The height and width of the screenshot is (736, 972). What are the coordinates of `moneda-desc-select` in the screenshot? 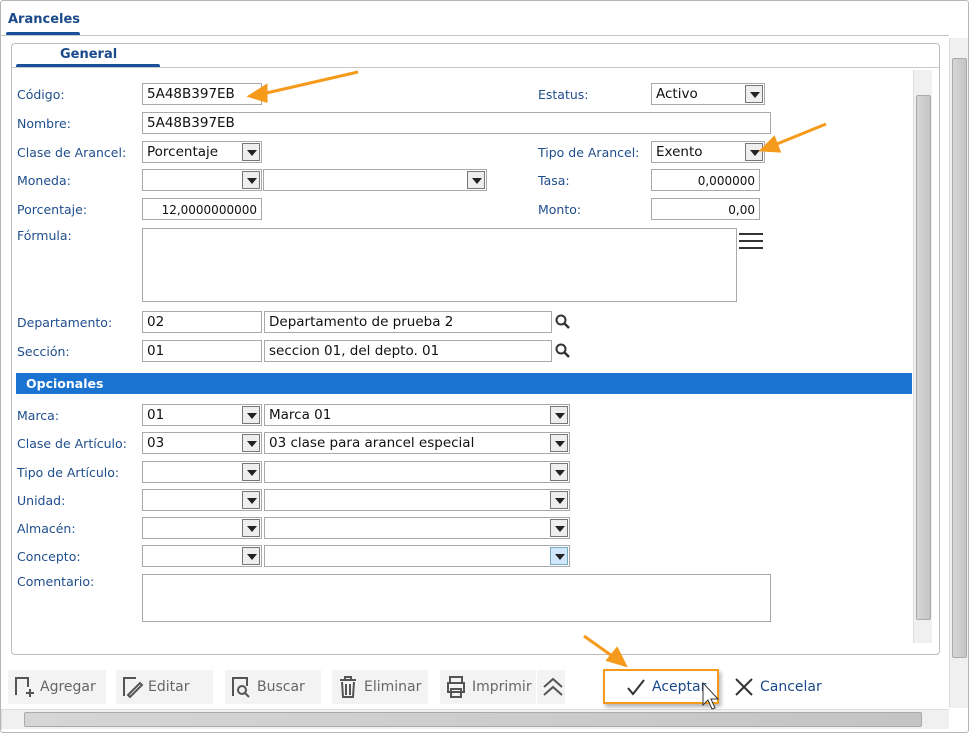 It's located at (375, 180).